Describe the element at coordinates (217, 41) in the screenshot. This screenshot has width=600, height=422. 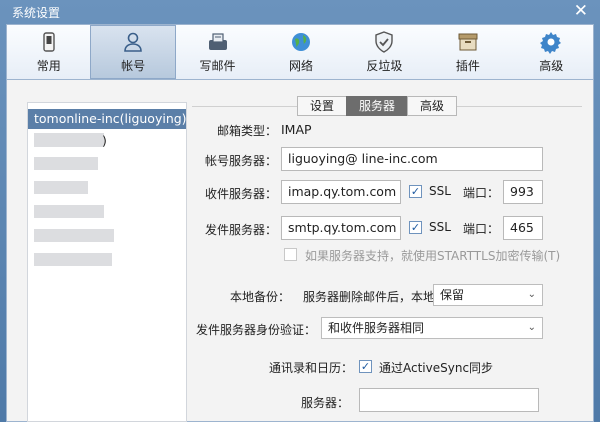
I see `compose-icon` at that location.